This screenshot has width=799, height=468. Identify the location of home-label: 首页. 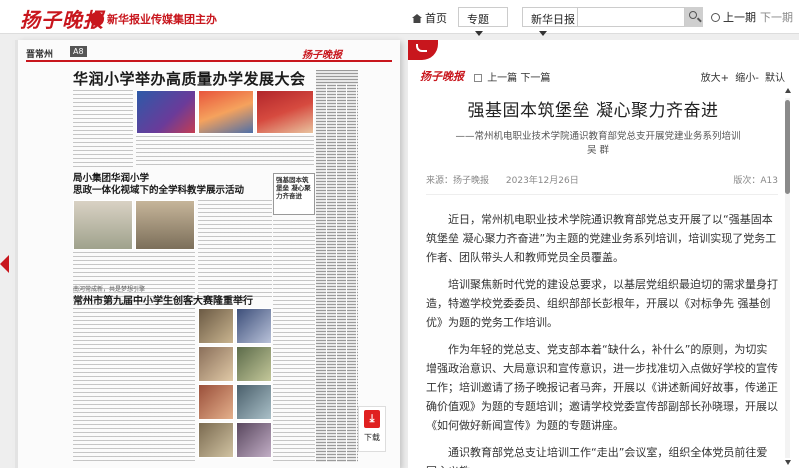
(436, 18).